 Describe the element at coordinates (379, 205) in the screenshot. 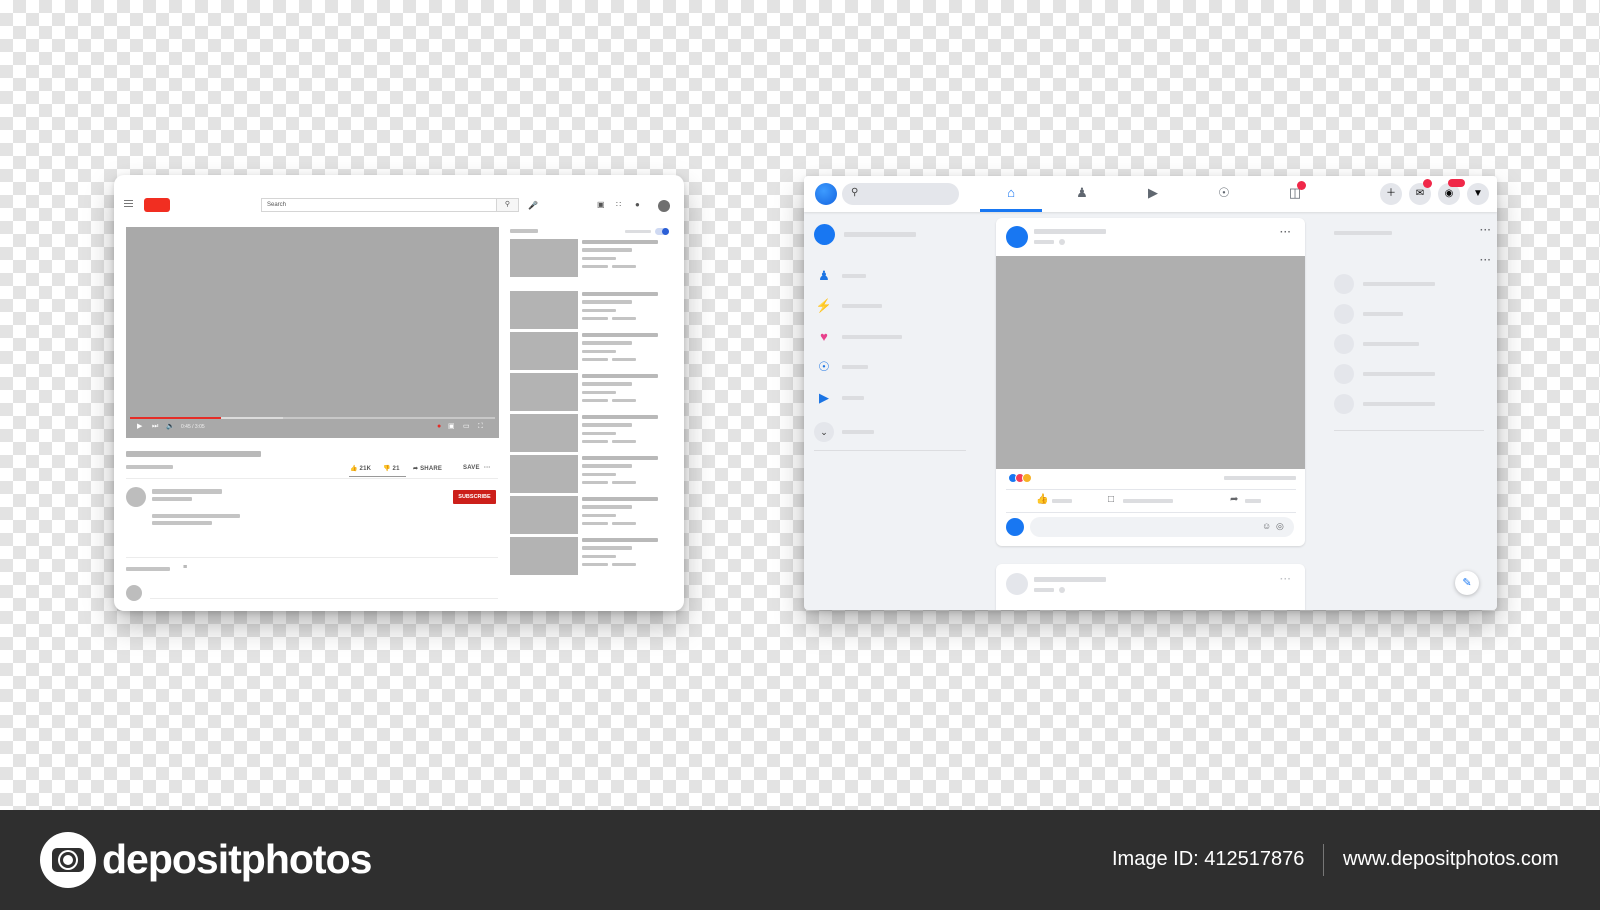

I see `search-input: Search` at that location.